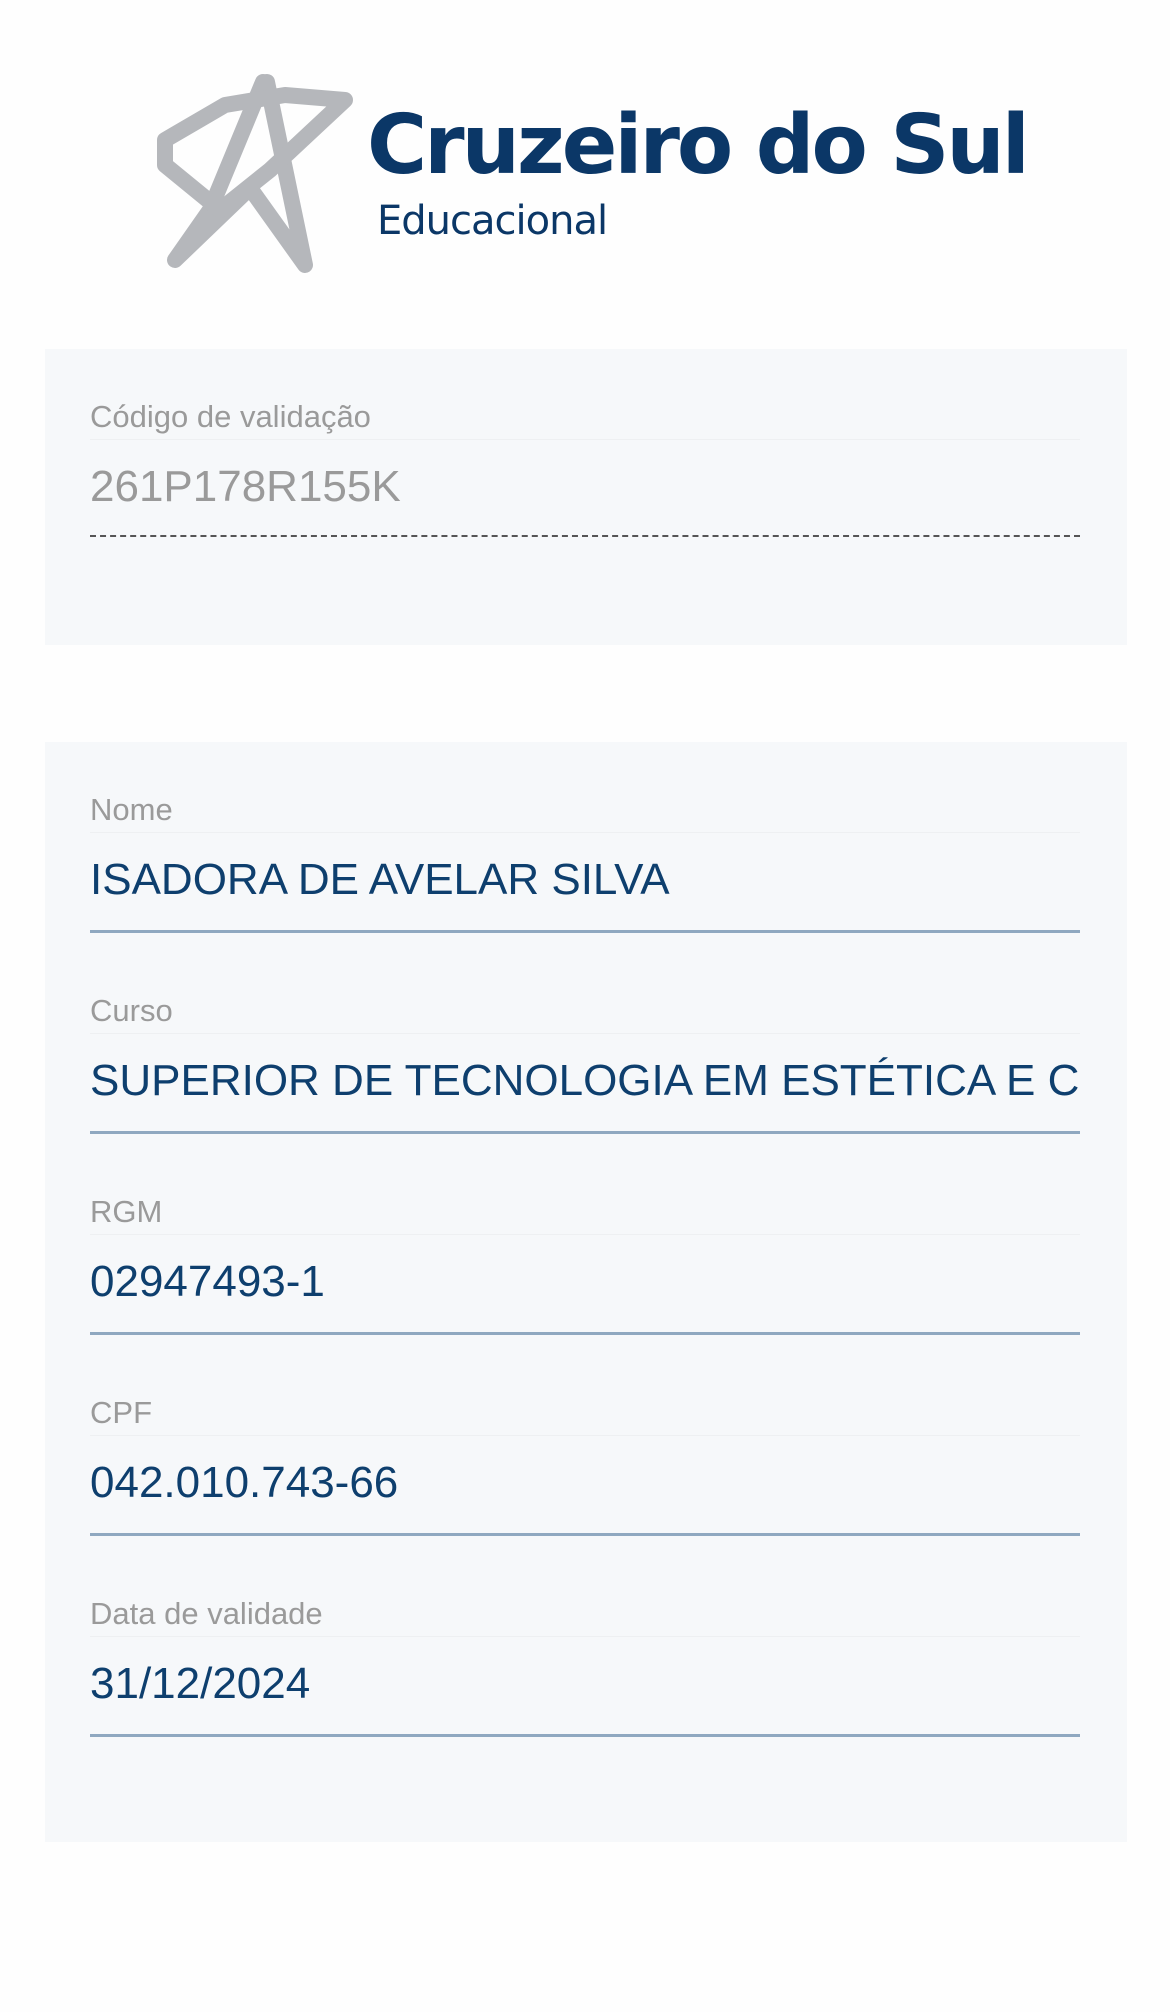 The image size is (1170, 2012). Describe the element at coordinates (585, 1664) in the screenshot. I see `expiry-date-field: Data de validade 31/12/2024` at that location.